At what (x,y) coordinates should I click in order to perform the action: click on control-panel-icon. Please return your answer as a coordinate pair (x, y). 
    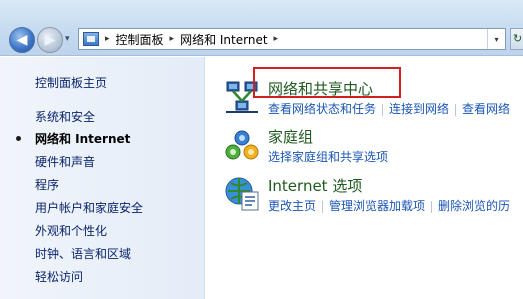
    Looking at the image, I should click on (91, 39).